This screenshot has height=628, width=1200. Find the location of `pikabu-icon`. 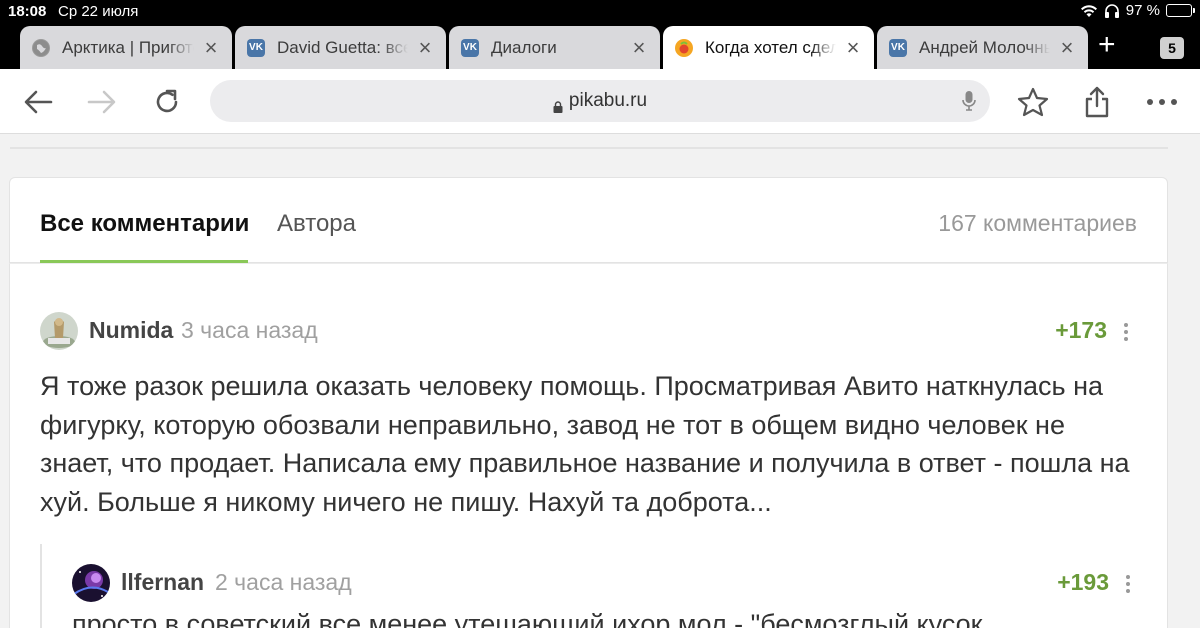

pikabu-icon is located at coordinates (684, 47).